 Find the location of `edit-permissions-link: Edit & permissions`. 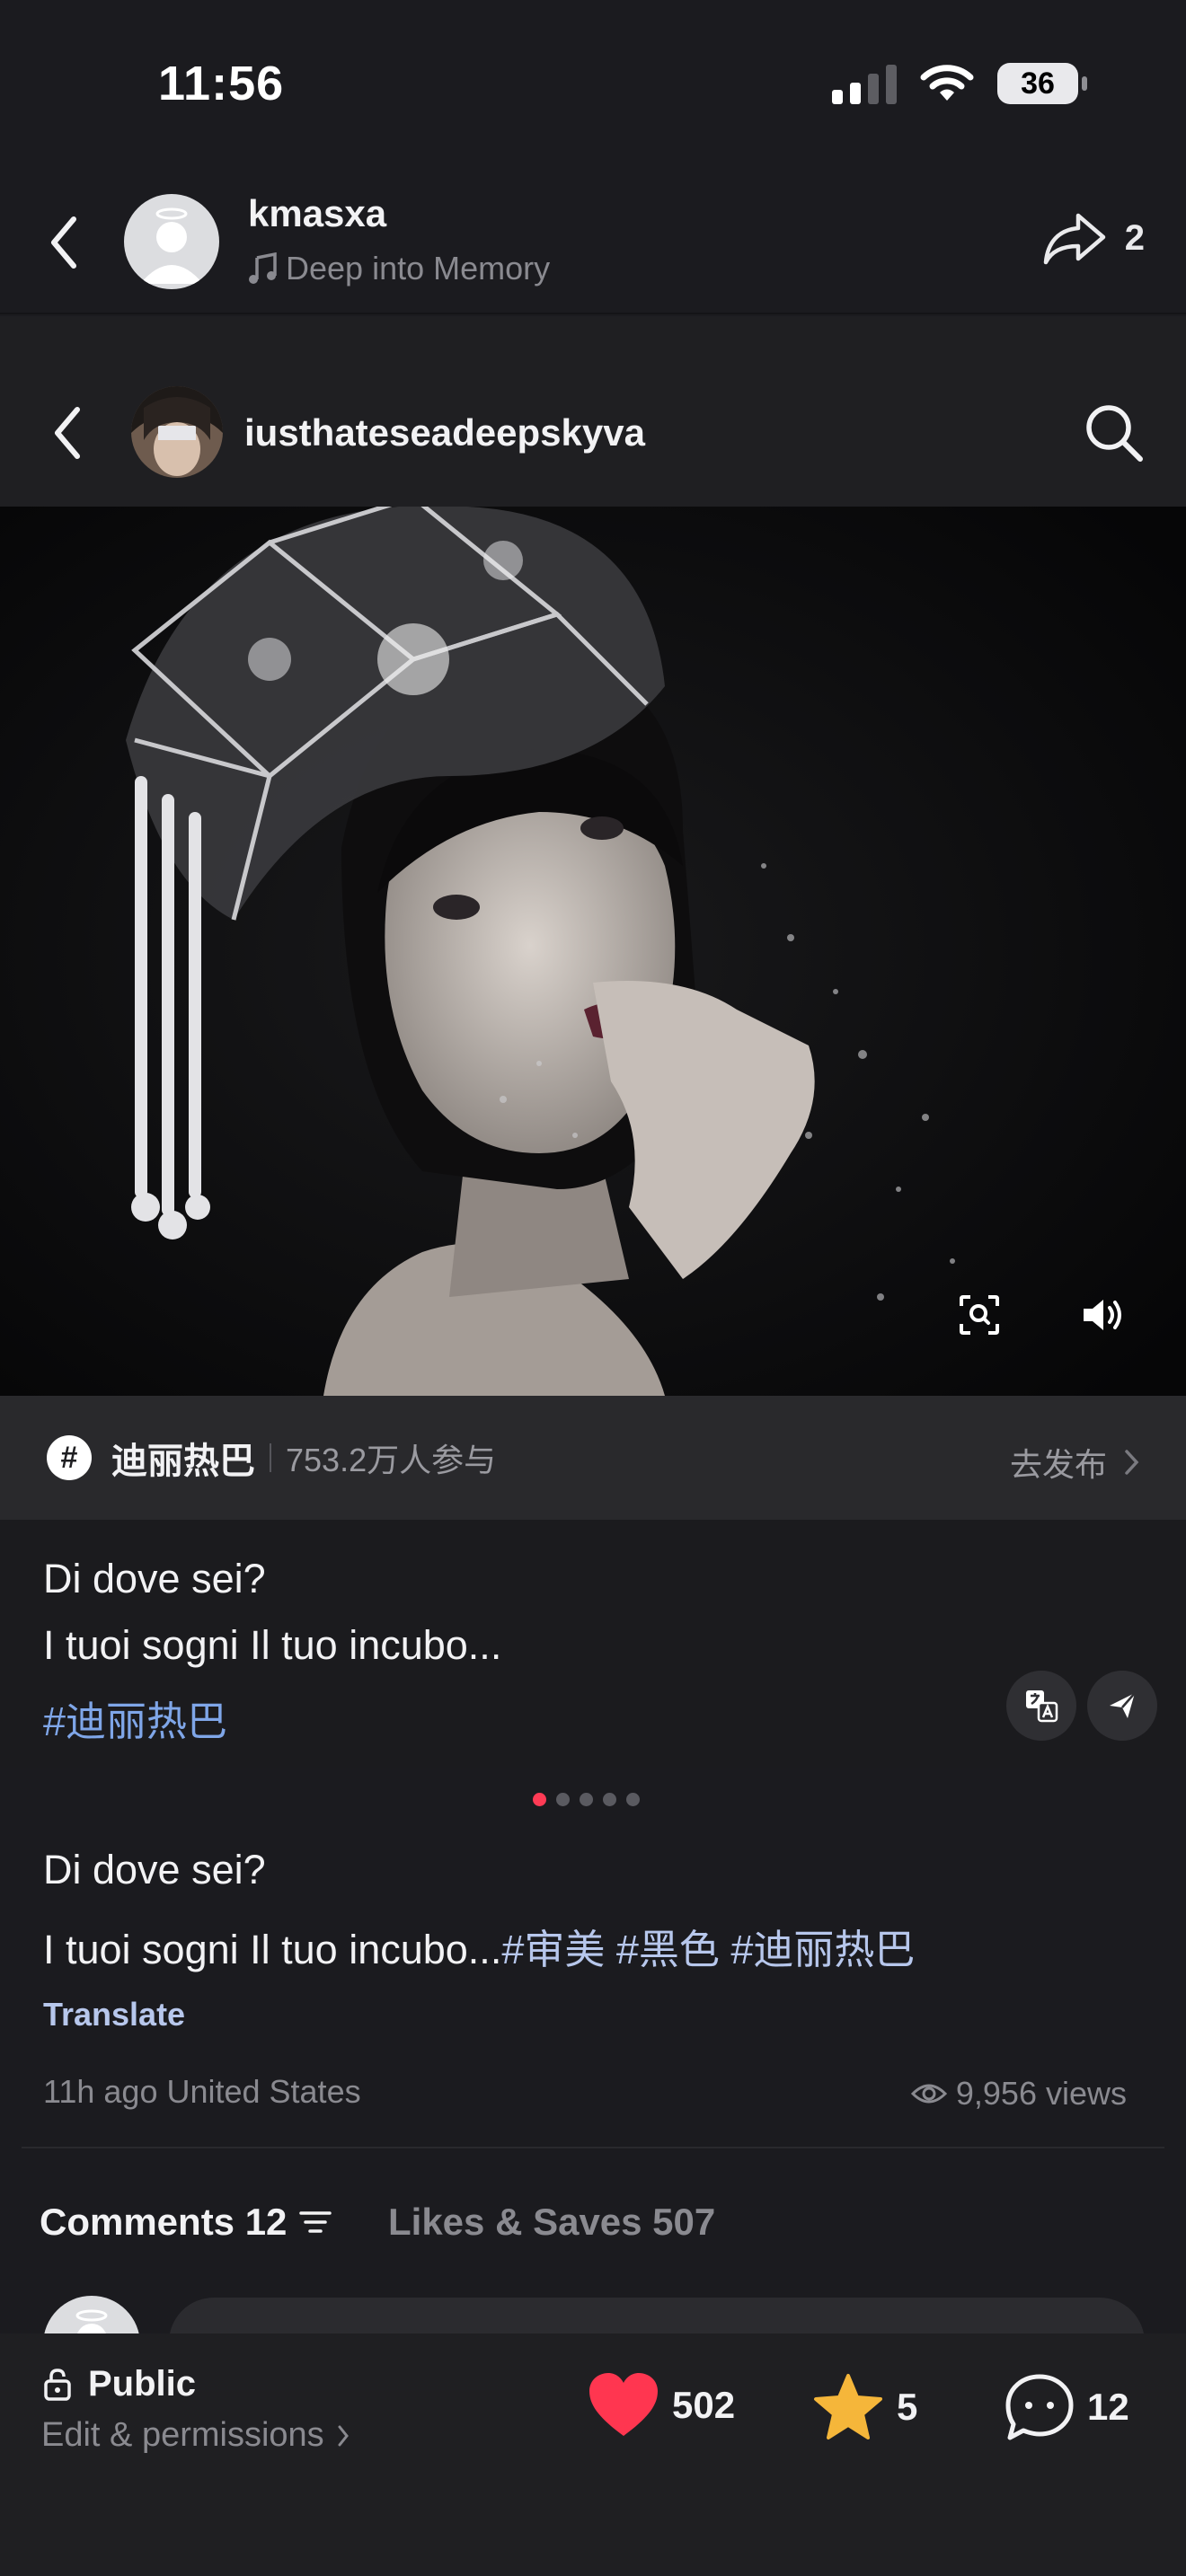

edit-permissions-link: Edit & permissions is located at coordinates (195, 2435).